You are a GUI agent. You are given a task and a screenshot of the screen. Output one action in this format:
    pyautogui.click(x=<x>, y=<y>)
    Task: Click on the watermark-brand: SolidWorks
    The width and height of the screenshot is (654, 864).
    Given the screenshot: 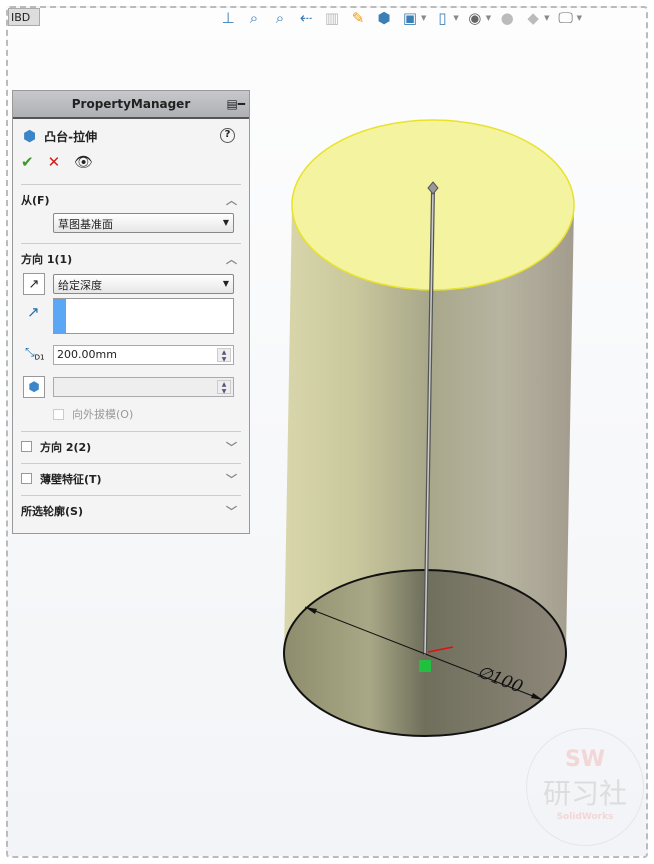 What is the action you would take?
    pyautogui.click(x=585, y=817)
    